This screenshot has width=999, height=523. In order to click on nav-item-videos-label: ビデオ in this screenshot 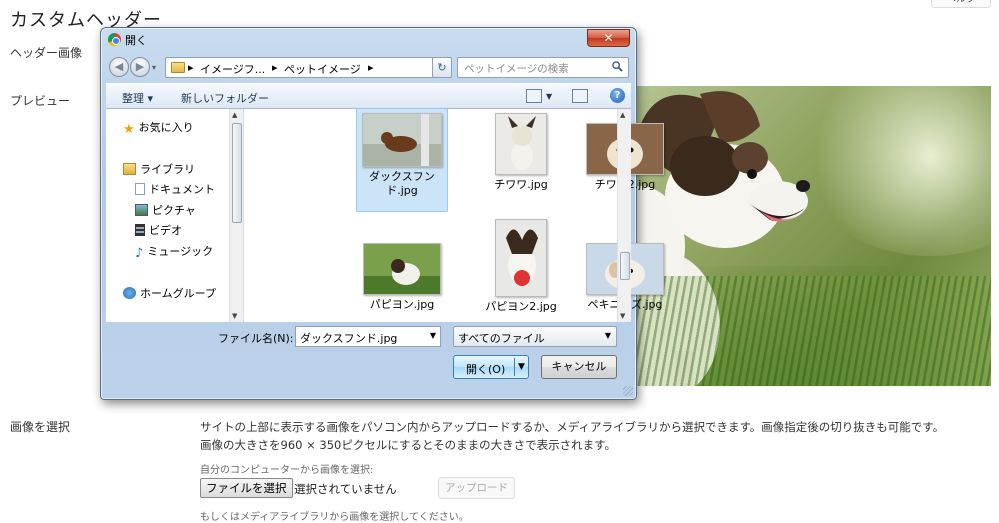, I will do `click(165, 230)`.